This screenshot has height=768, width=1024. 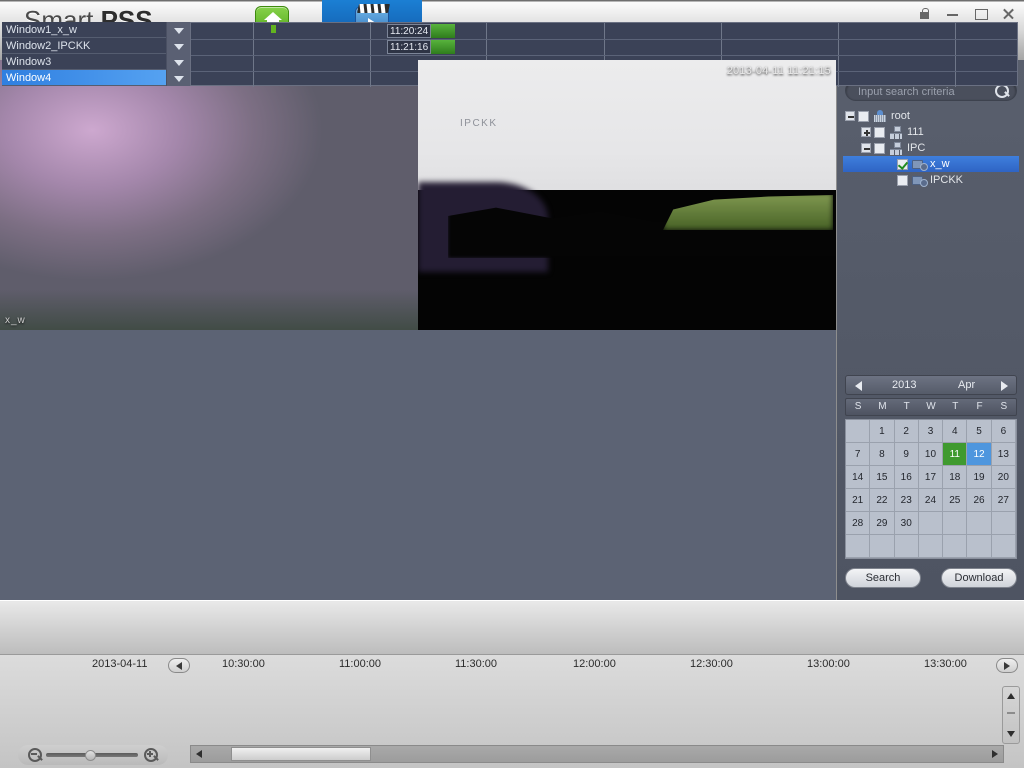 What do you see at coordinates (931, 164) in the screenshot?
I see `tree-item-x-w: x_w` at bounding box center [931, 164].